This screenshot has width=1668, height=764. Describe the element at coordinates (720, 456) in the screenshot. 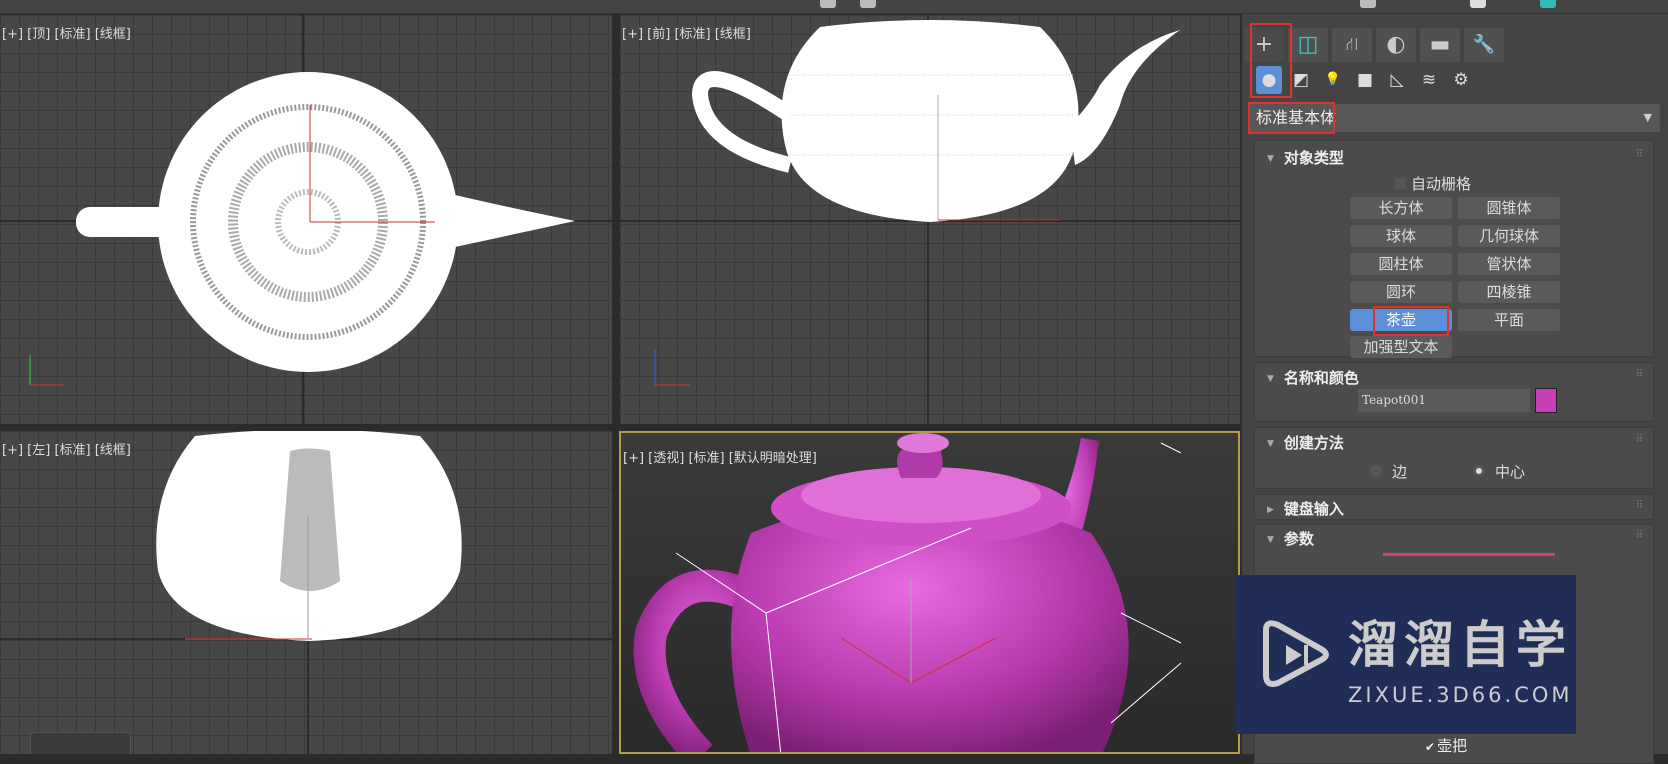

I see `viewport-label: [+] [透视] [标准] [默认明暗处理]` at that location.